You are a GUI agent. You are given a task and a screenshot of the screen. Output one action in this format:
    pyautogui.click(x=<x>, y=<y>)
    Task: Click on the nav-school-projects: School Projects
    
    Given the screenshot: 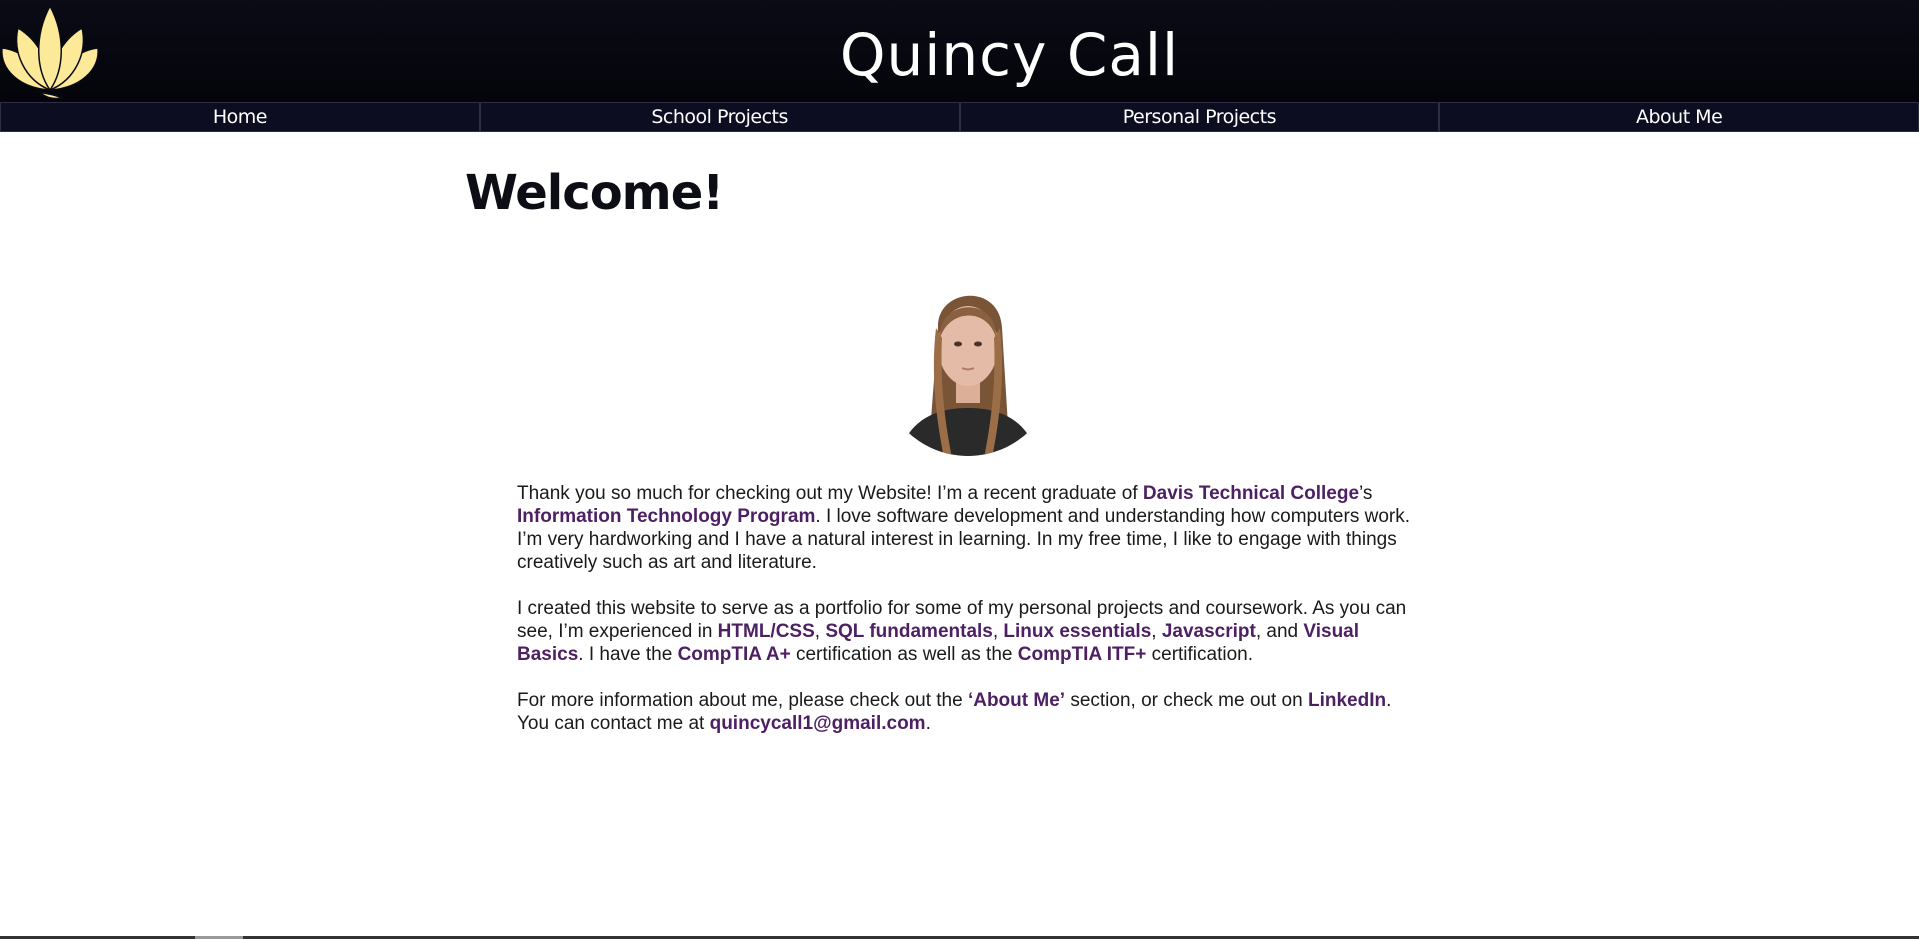 What is the action you would take?
    pyautogui.click(x=719, y=117)
    